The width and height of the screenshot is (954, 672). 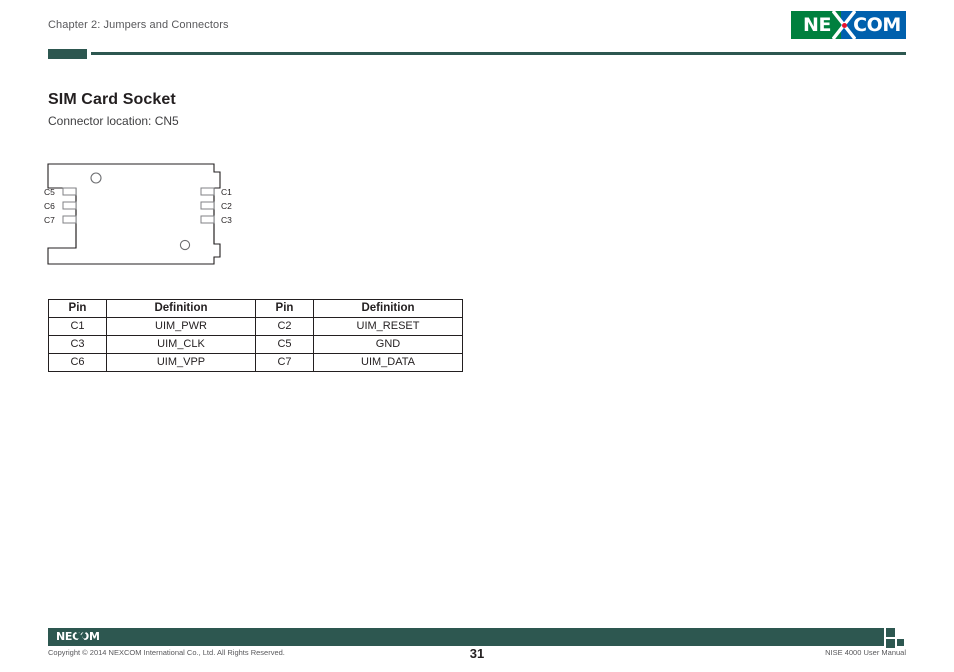 I want to click on logo-green-half: NE, so click(x=816, y=25).